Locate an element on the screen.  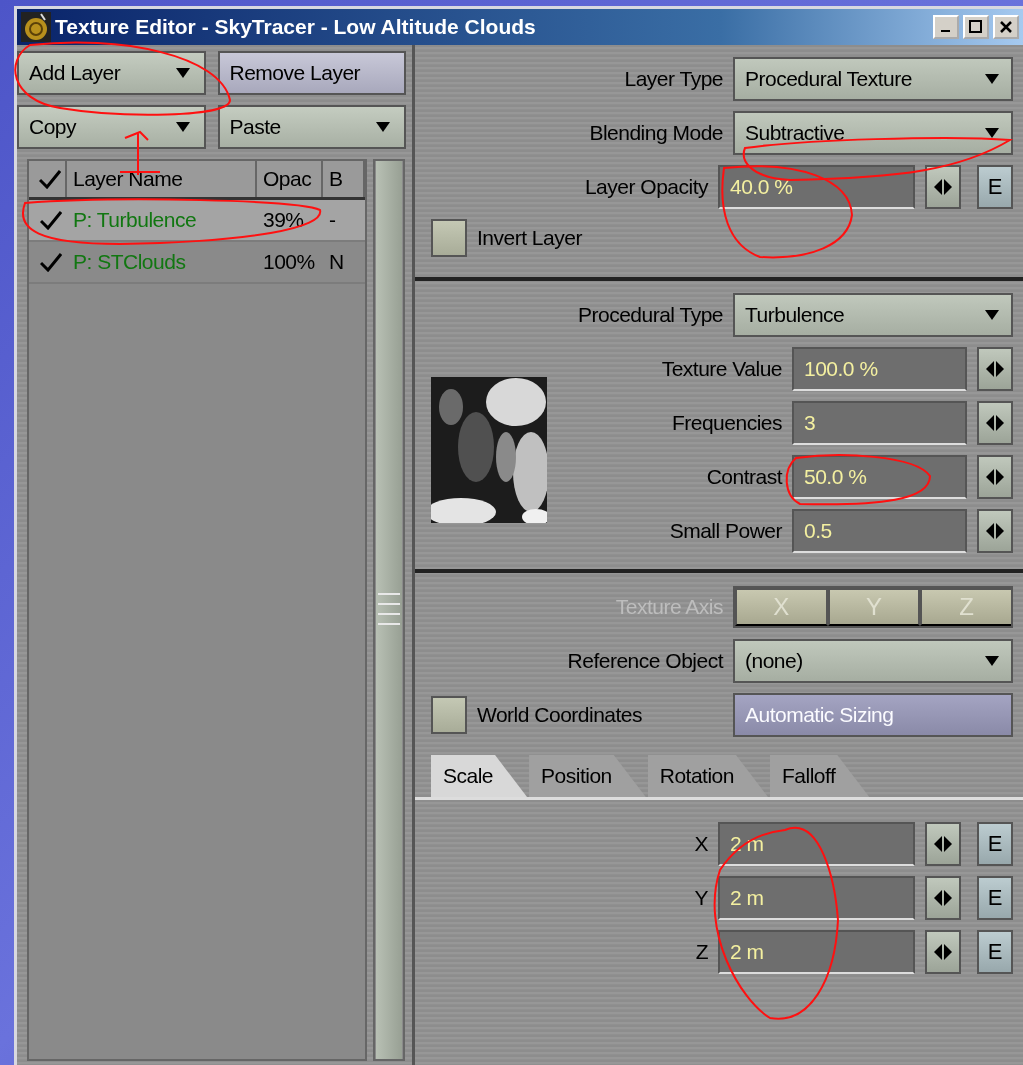
opacity-value: 100% is located at coordinates (289, 262).